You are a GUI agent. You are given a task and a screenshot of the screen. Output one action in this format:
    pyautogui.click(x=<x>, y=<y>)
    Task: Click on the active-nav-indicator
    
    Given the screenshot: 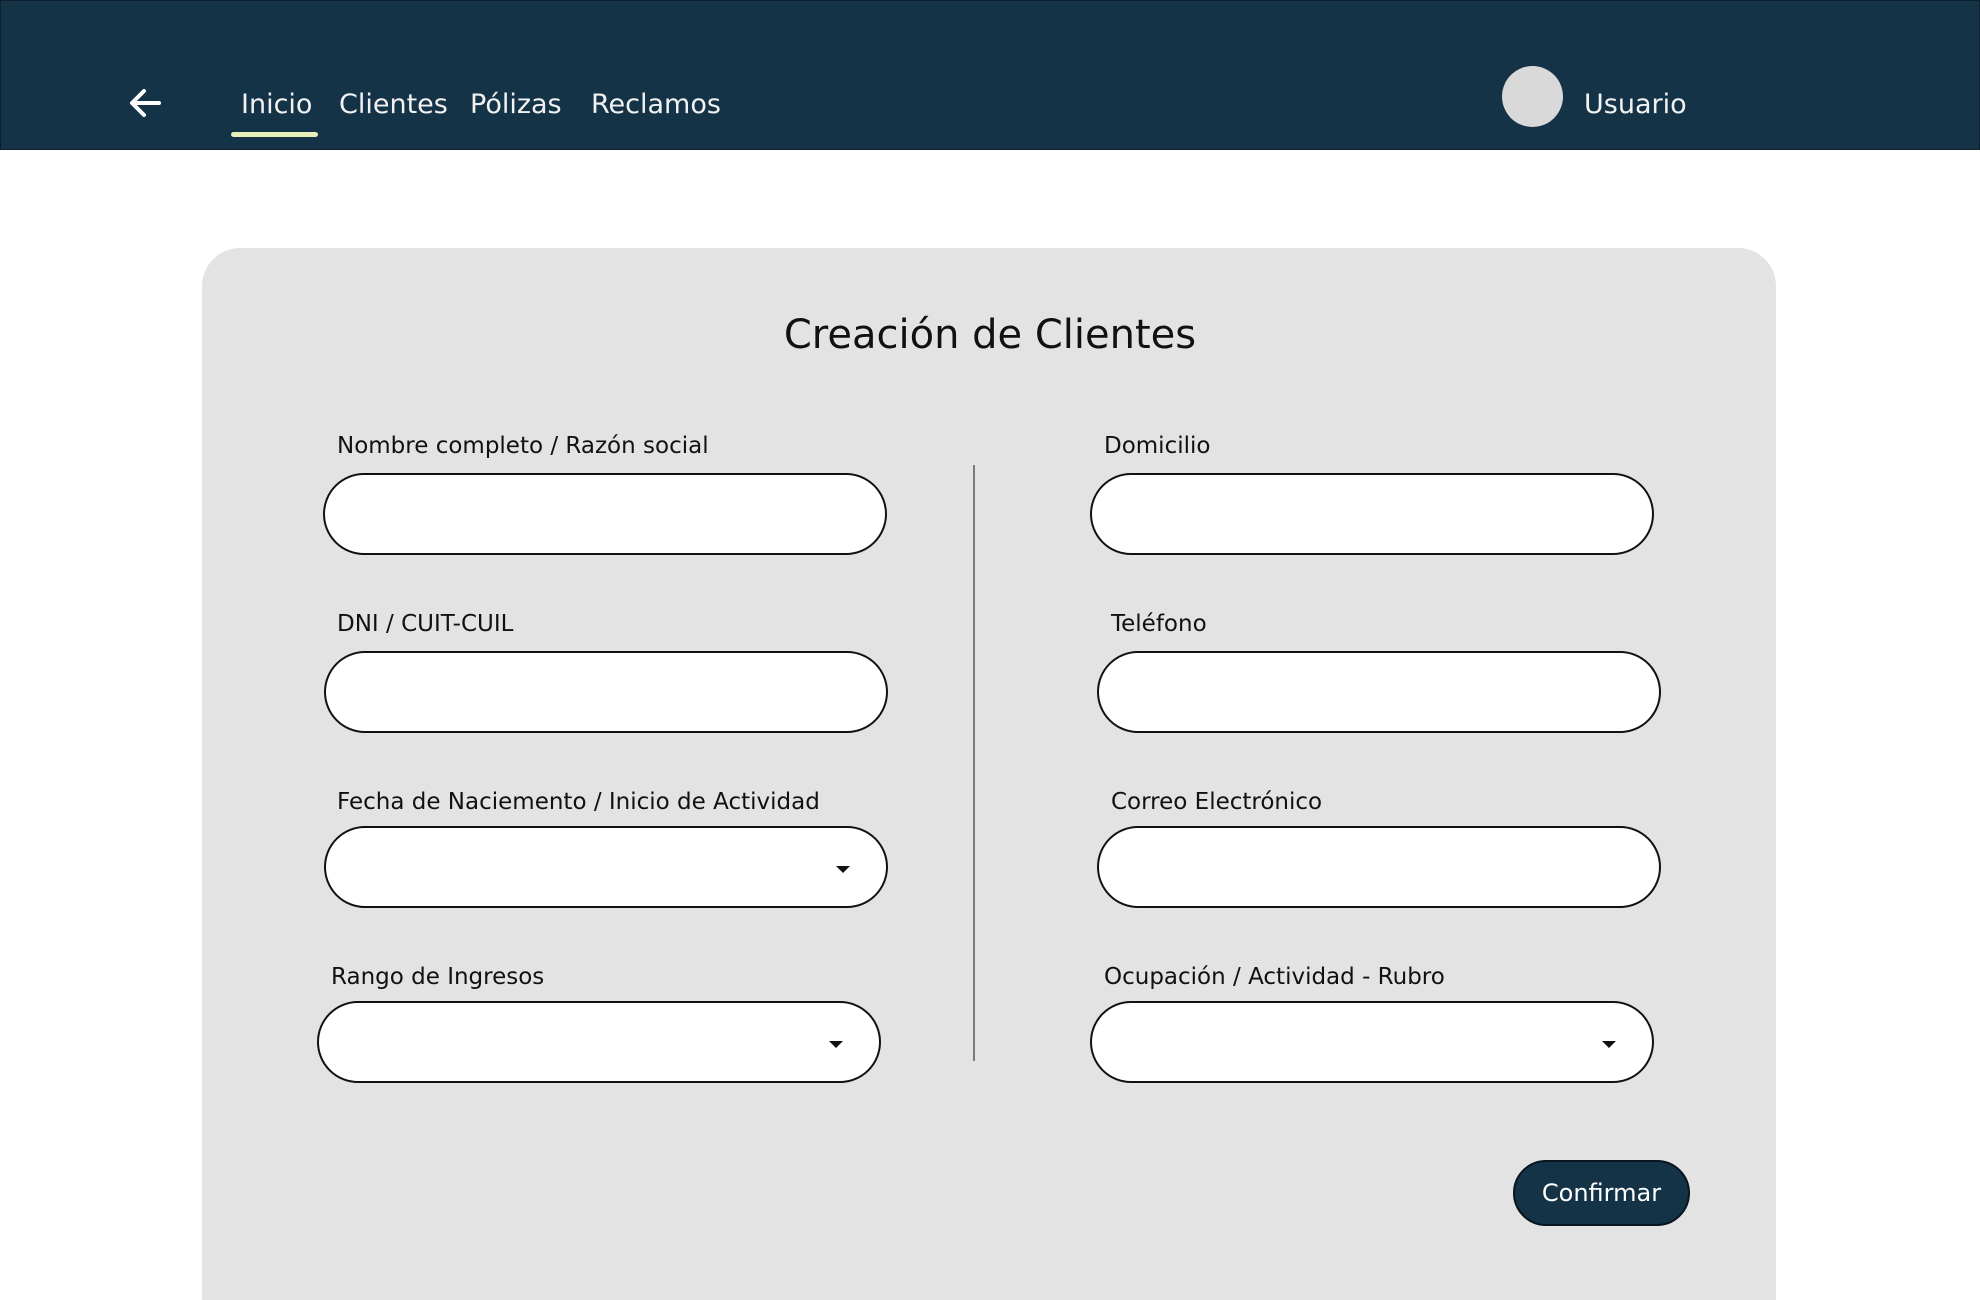 What is the action you would take?
    pyautogui.click(x=274, y=134)
    